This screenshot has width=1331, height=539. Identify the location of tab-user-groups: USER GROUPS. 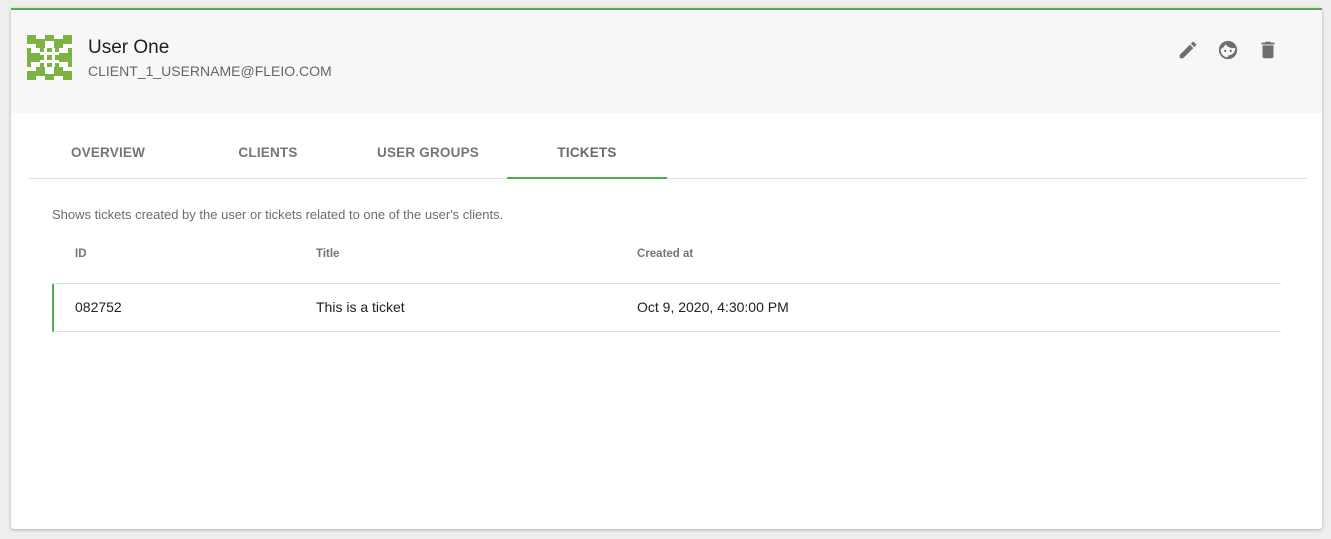
(428, 152).